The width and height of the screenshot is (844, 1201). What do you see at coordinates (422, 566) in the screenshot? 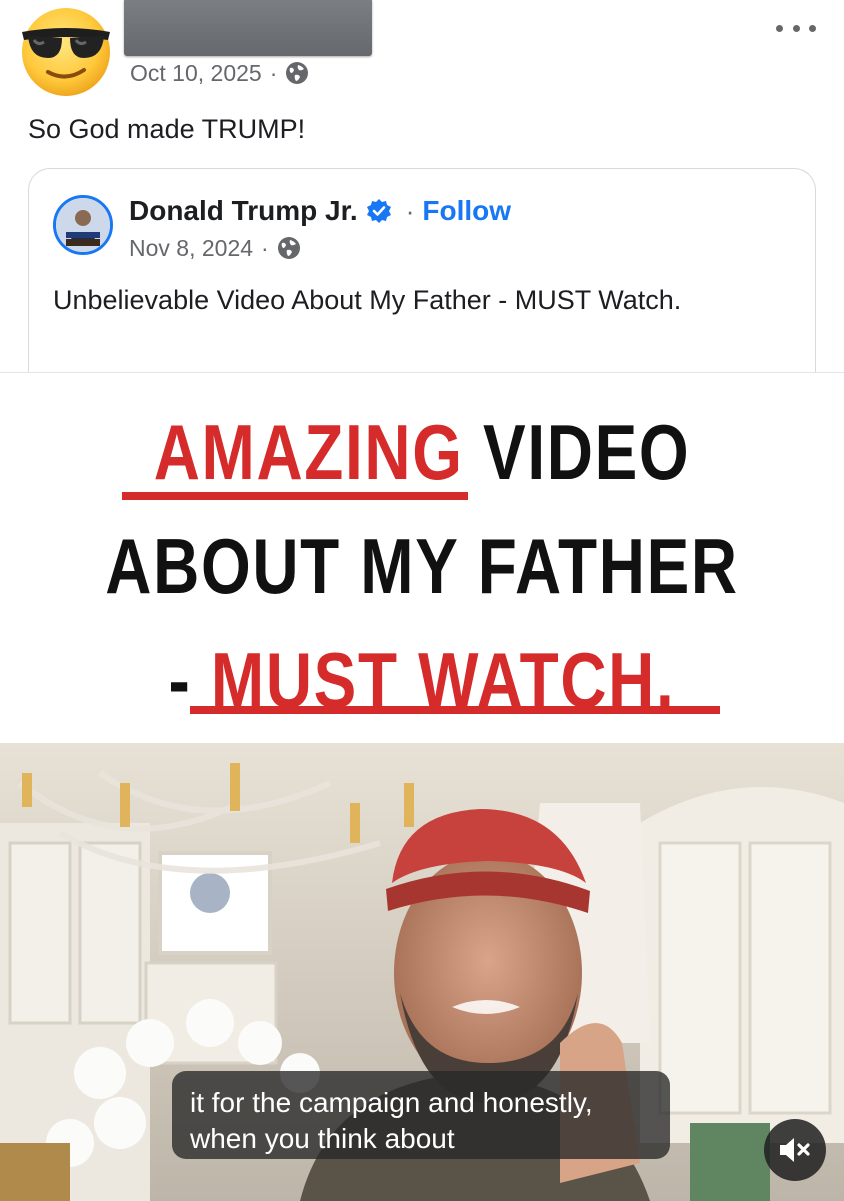
I see `headline-line-2: ABOUT MY FATHER` at bounding box center [422, 566].